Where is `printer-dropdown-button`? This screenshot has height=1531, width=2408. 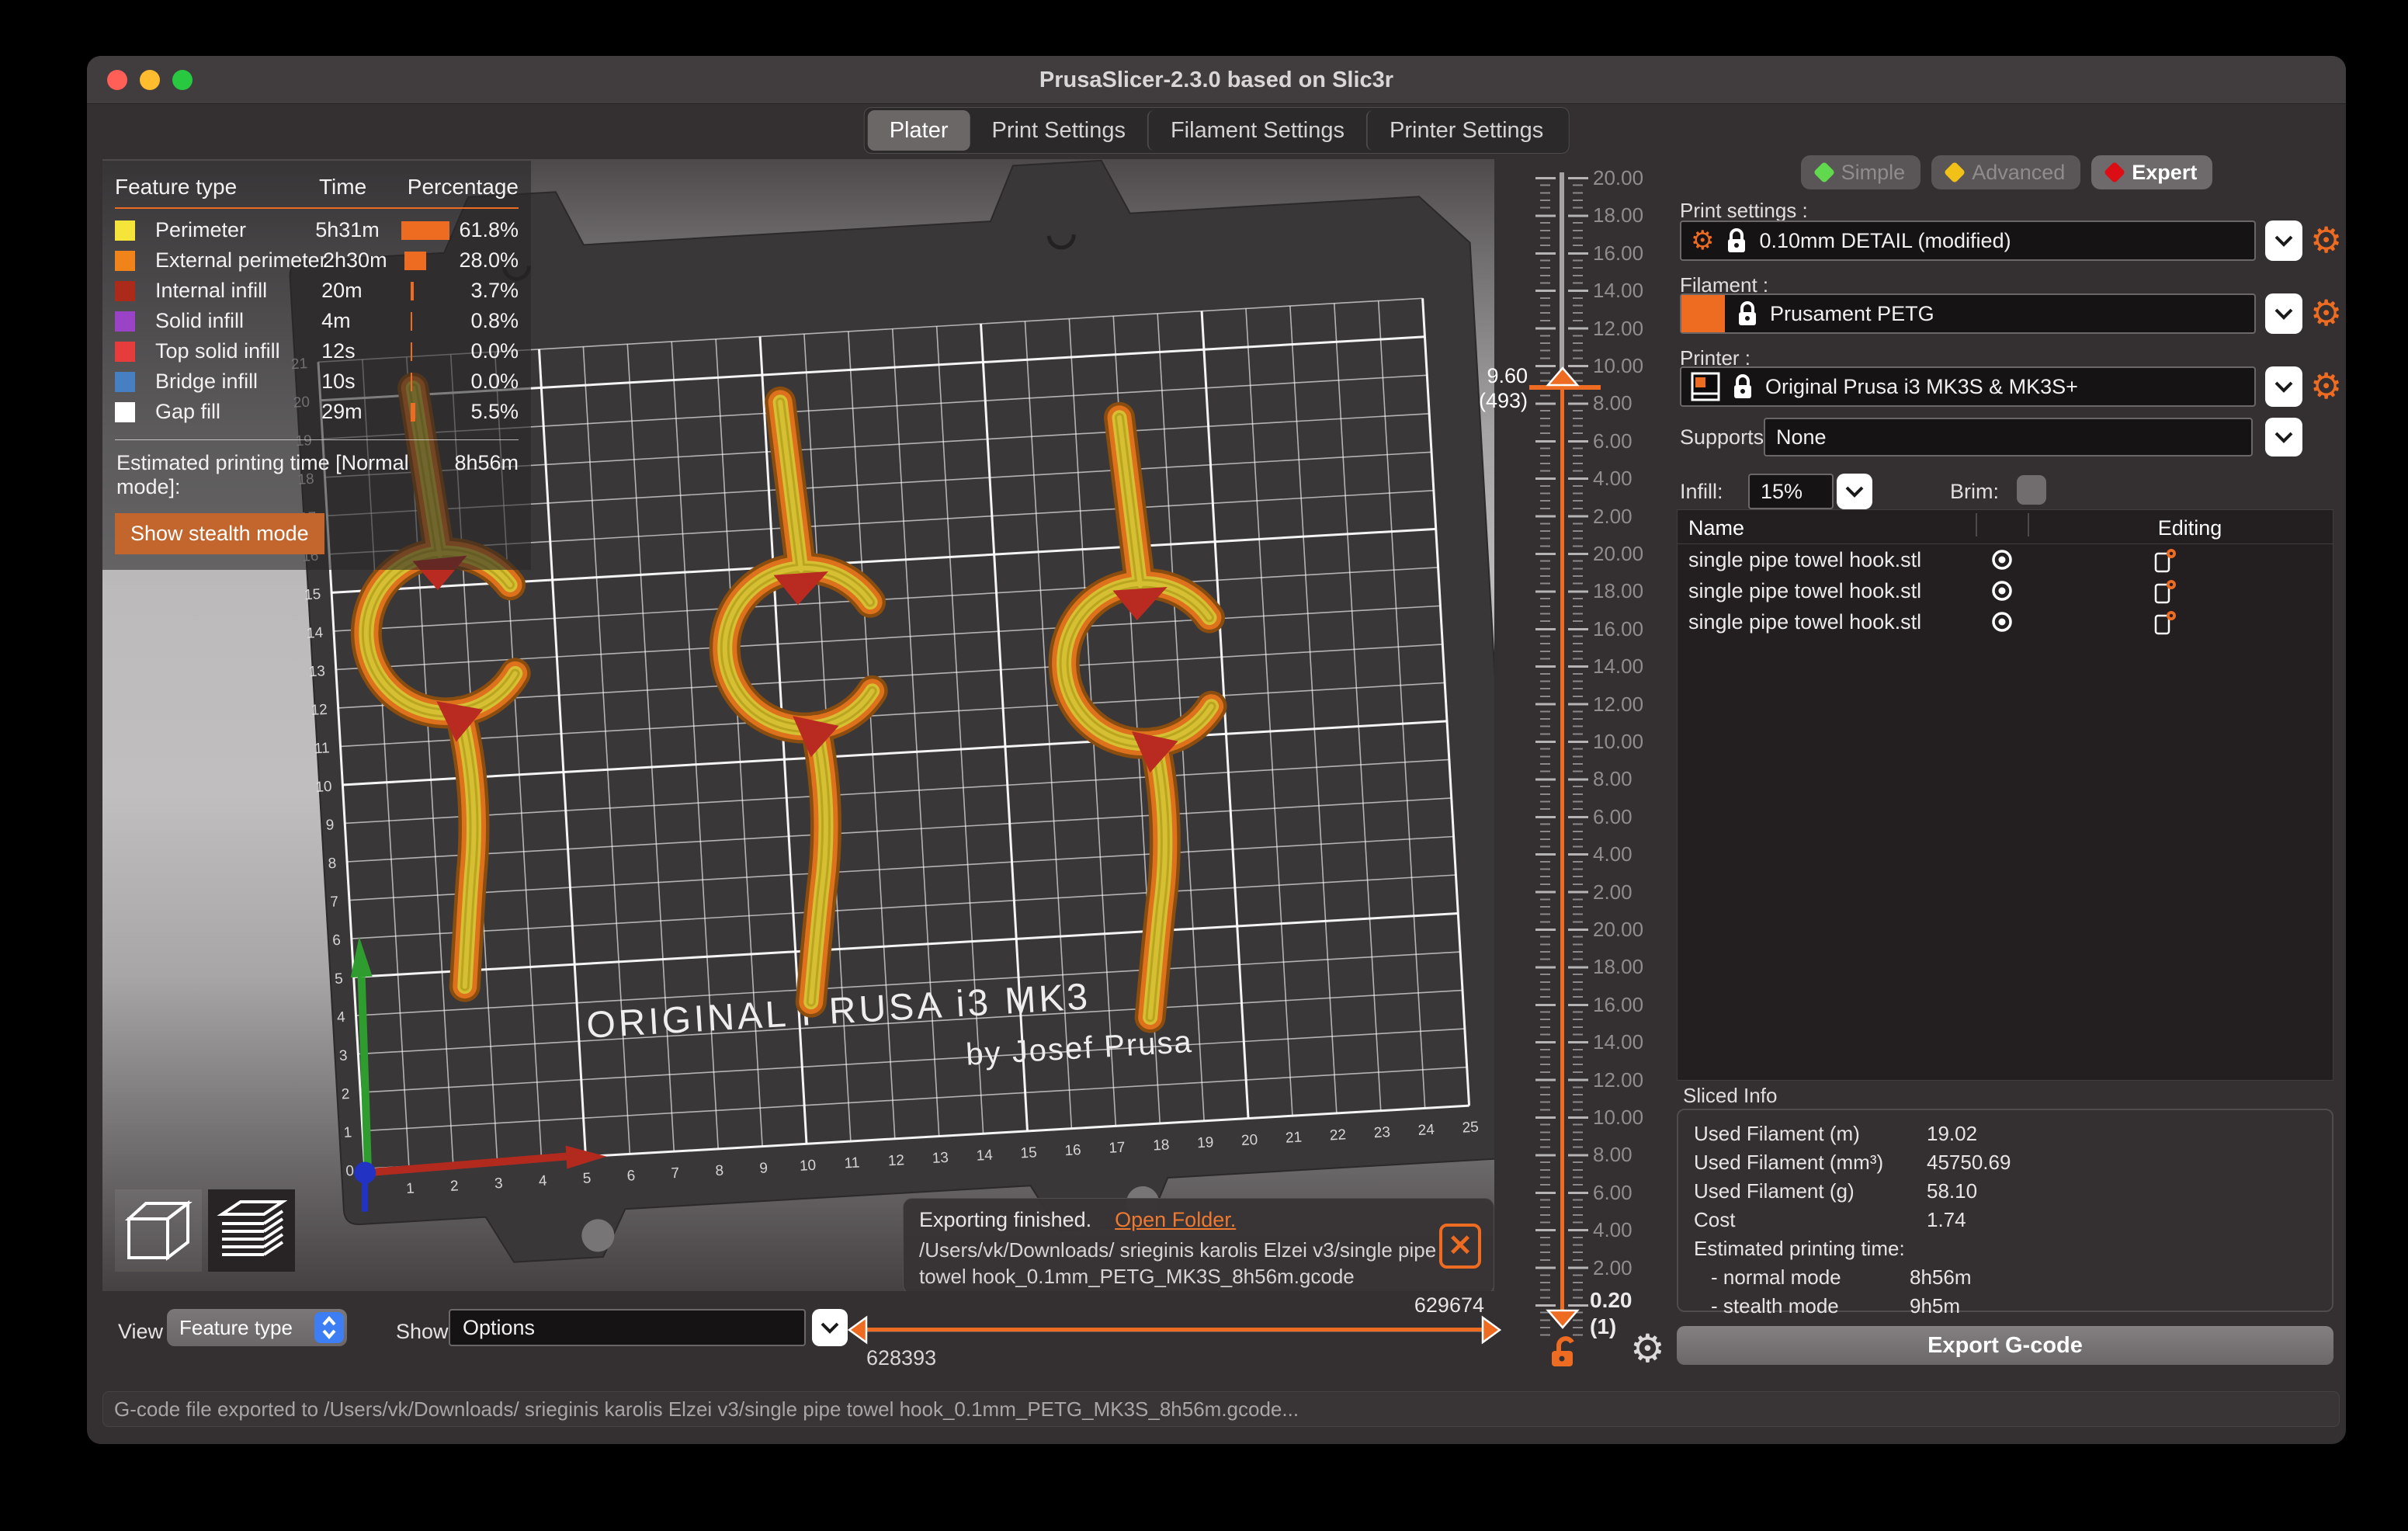 printer-dropdown-button is located at coordinates (2283, 386).